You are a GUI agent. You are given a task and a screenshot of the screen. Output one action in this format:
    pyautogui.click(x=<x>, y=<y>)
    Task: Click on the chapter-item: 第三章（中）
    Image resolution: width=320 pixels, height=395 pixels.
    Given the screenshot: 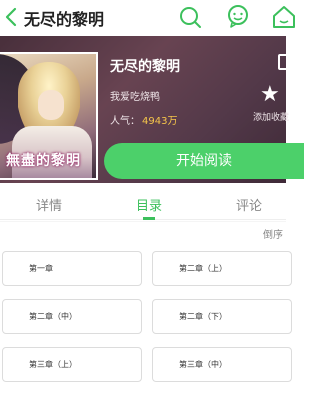 What is the action you would take?
    pyautogui.click(x=222, y=364)
    